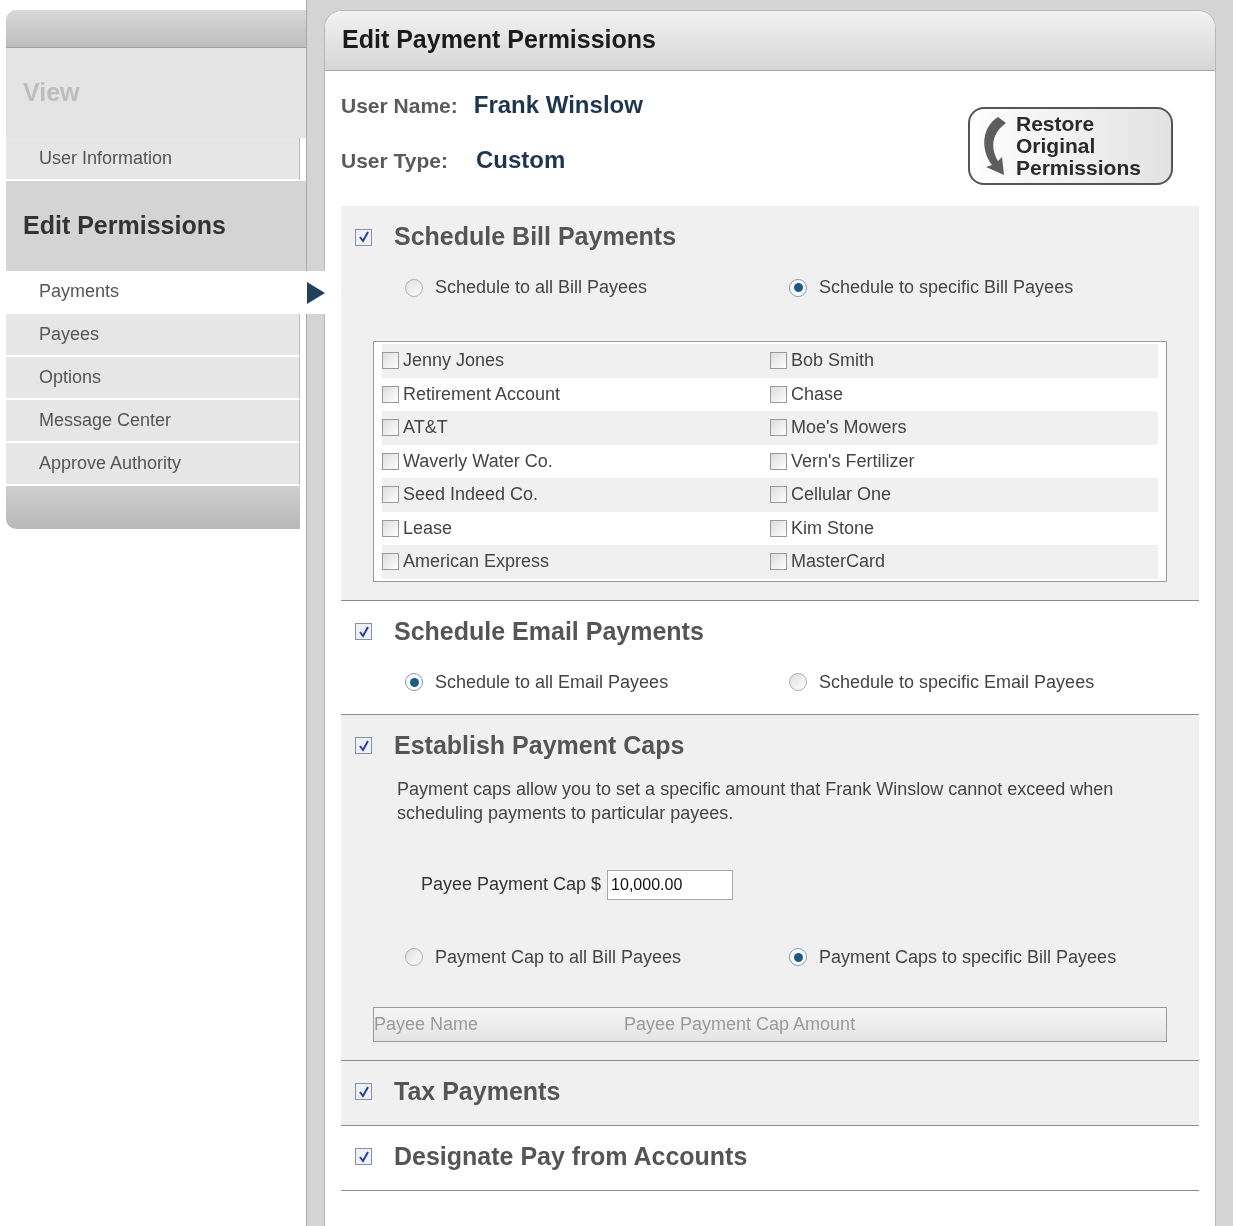 The image size is (1233, 1226). What do you see at coordinates (153, 335) in the screenshot?
I see `sidebar-item: Payees` at bounding box center [153, 335].